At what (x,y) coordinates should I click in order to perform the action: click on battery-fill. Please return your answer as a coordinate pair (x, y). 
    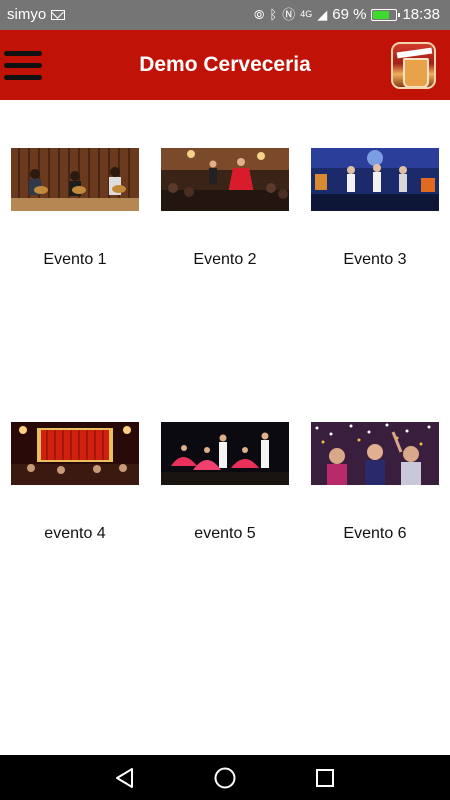
    Looking at the image, I should click on (381, 14).